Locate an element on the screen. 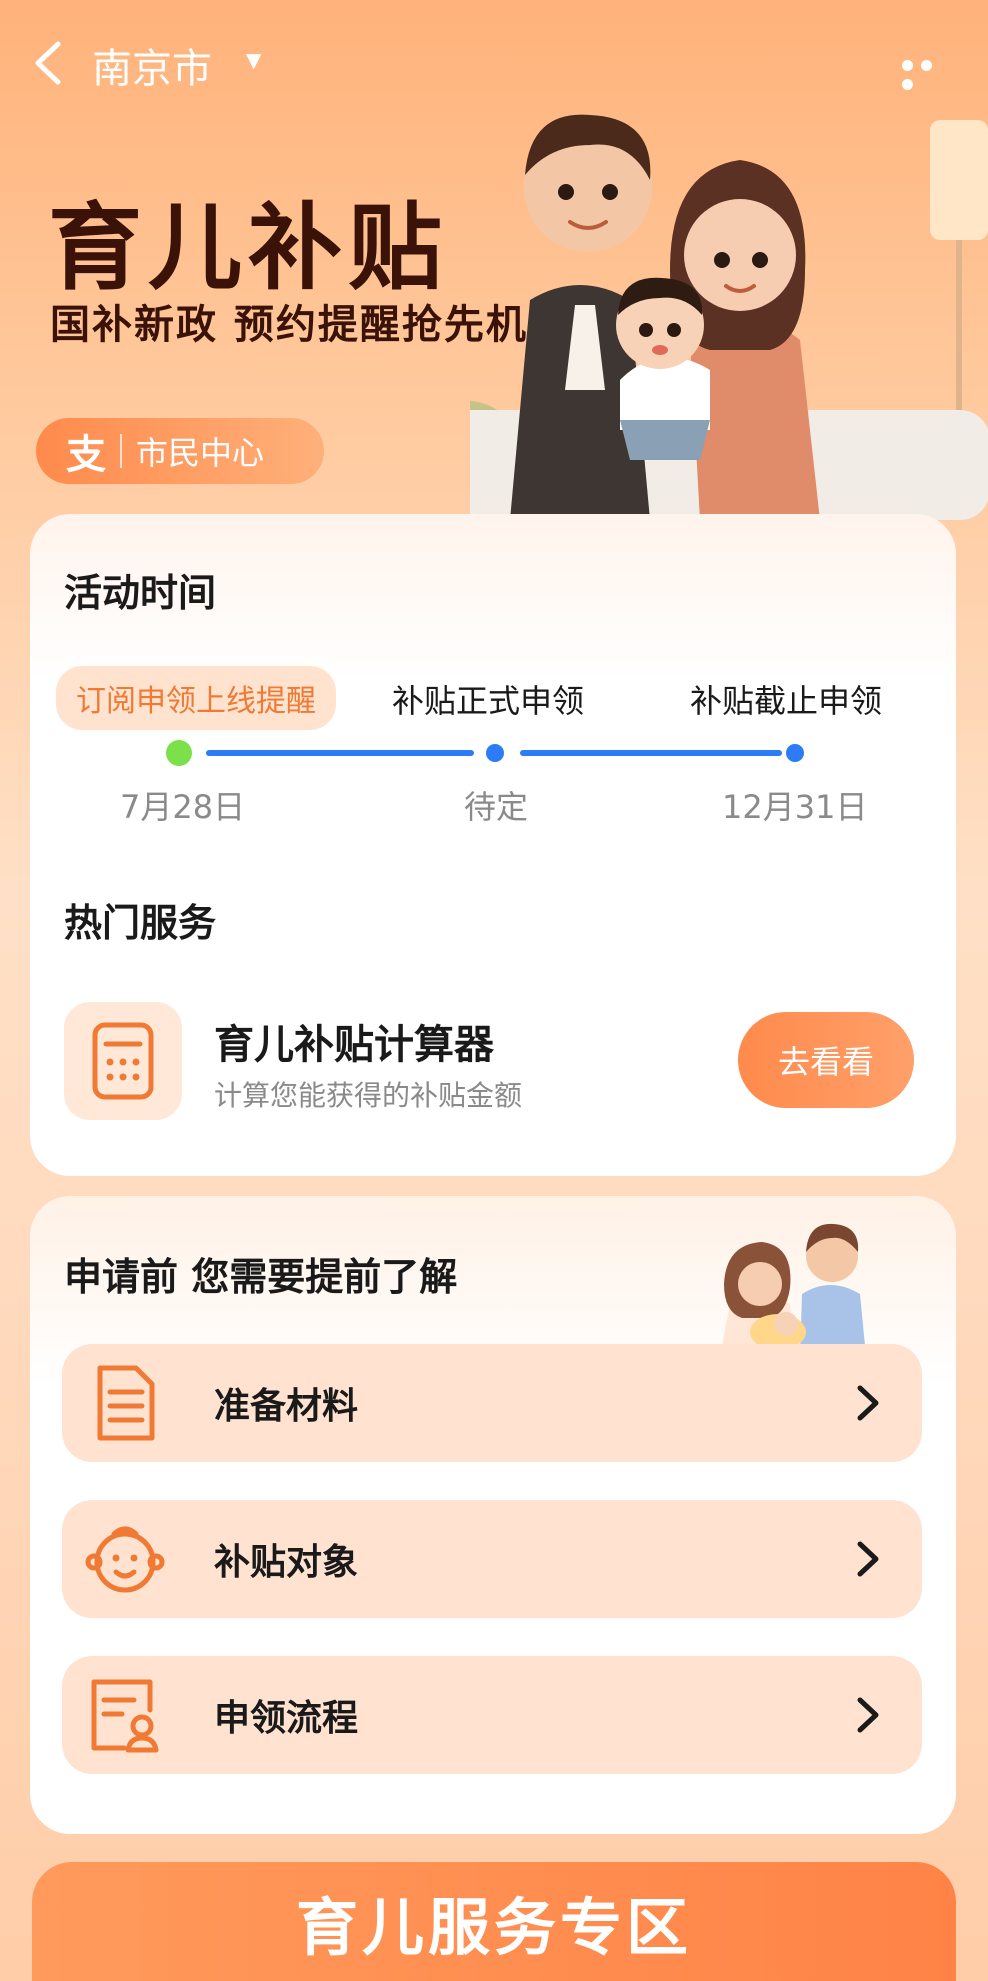 The height and width of the screenshot is (1981, 988). citizen-center-badge: 支 市民中心 is located at coordinates (180, 451).